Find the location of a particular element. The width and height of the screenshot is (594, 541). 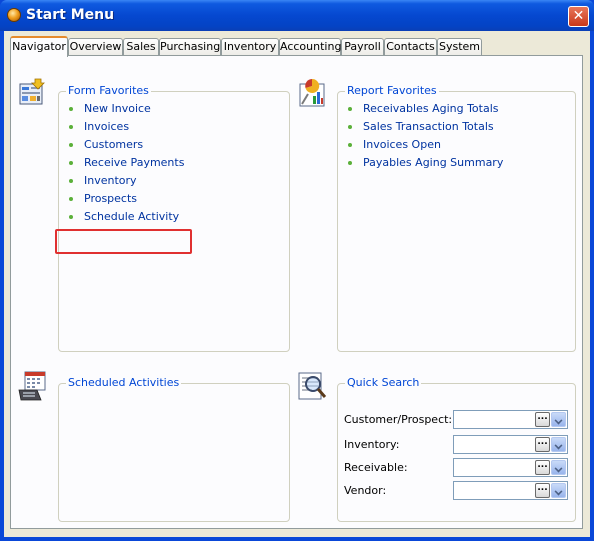

form-favorite-prospects: Prospects is located at coordinates (125, 199).